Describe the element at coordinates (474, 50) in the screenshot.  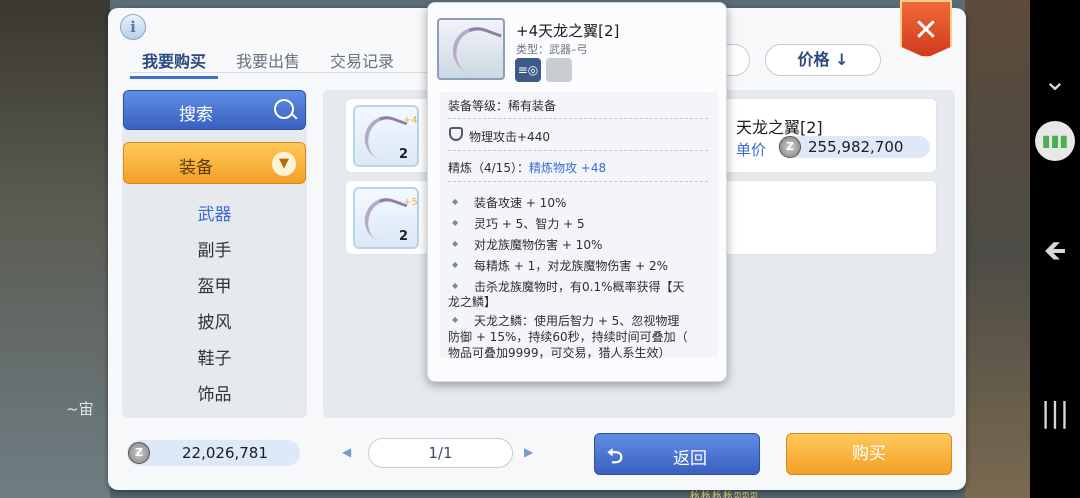
I see `bow-icon` at that location.